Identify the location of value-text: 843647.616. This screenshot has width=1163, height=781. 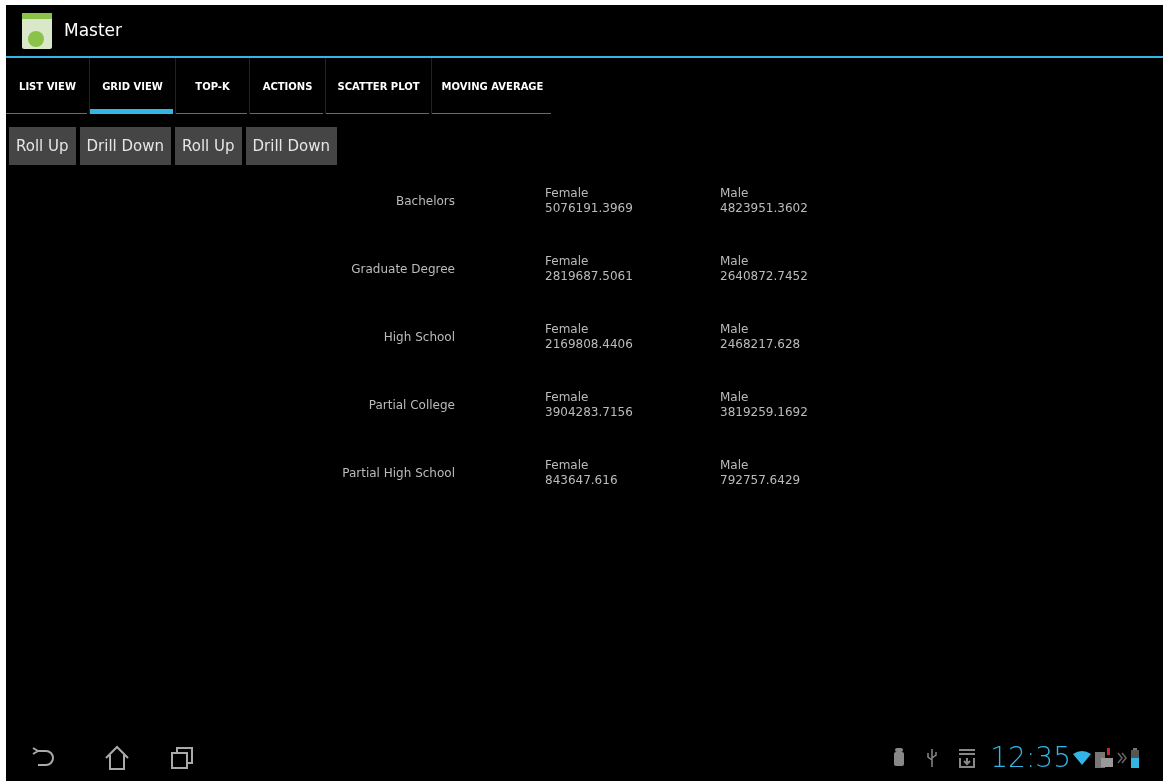
(582, 480).